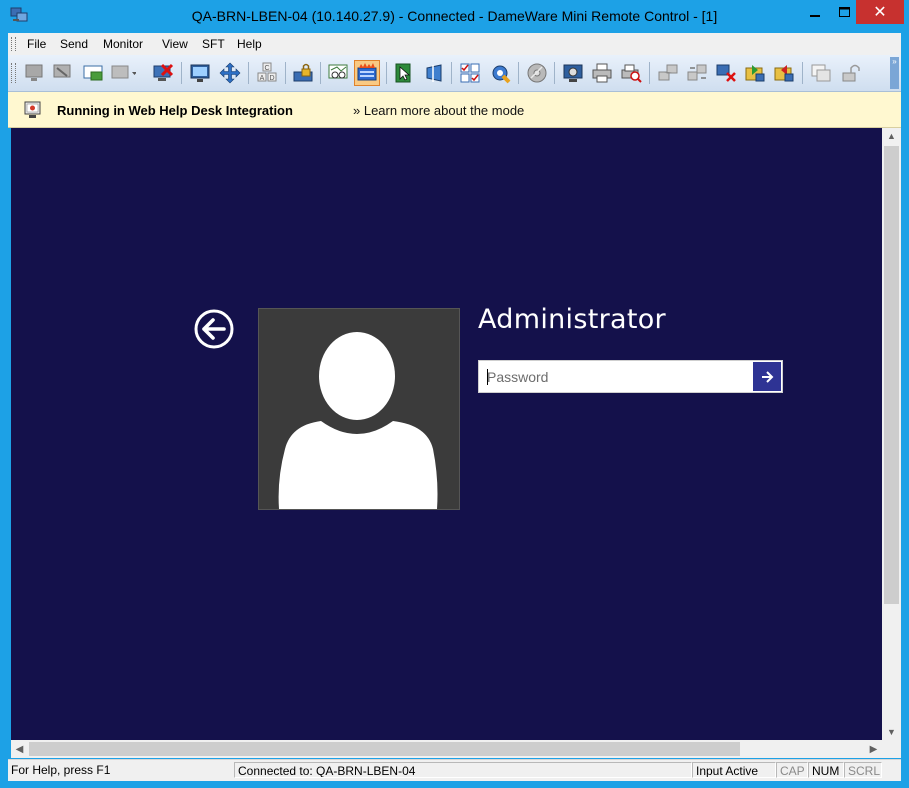  I want to click on file-transfer-button, so click(755, 73).